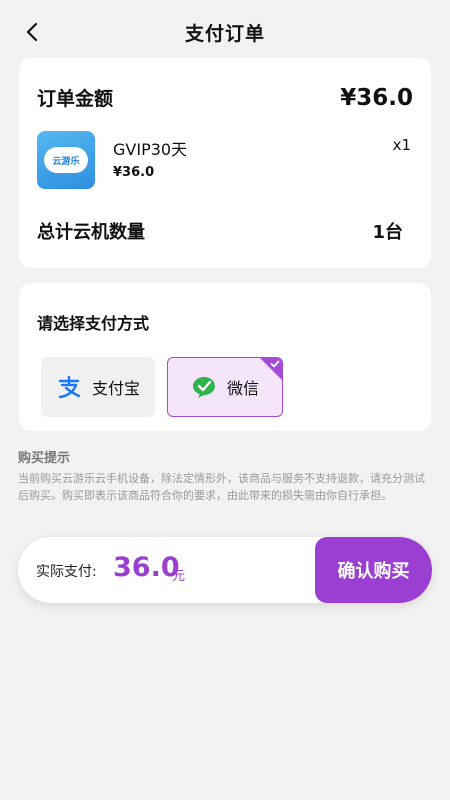  I want to click on payment-method-title: 请选择支付方式, so click(93, 323).